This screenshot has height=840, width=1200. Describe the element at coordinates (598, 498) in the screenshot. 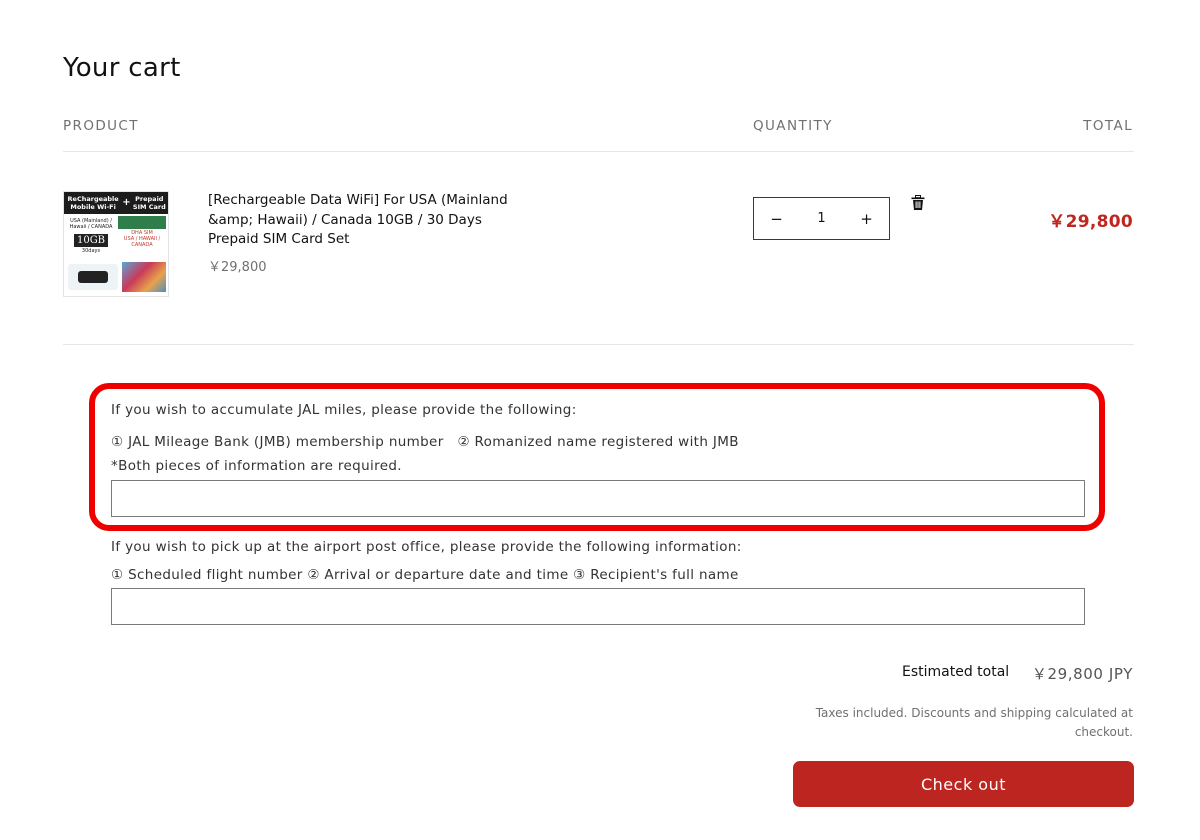

I see `jal-miles-input` at that location.